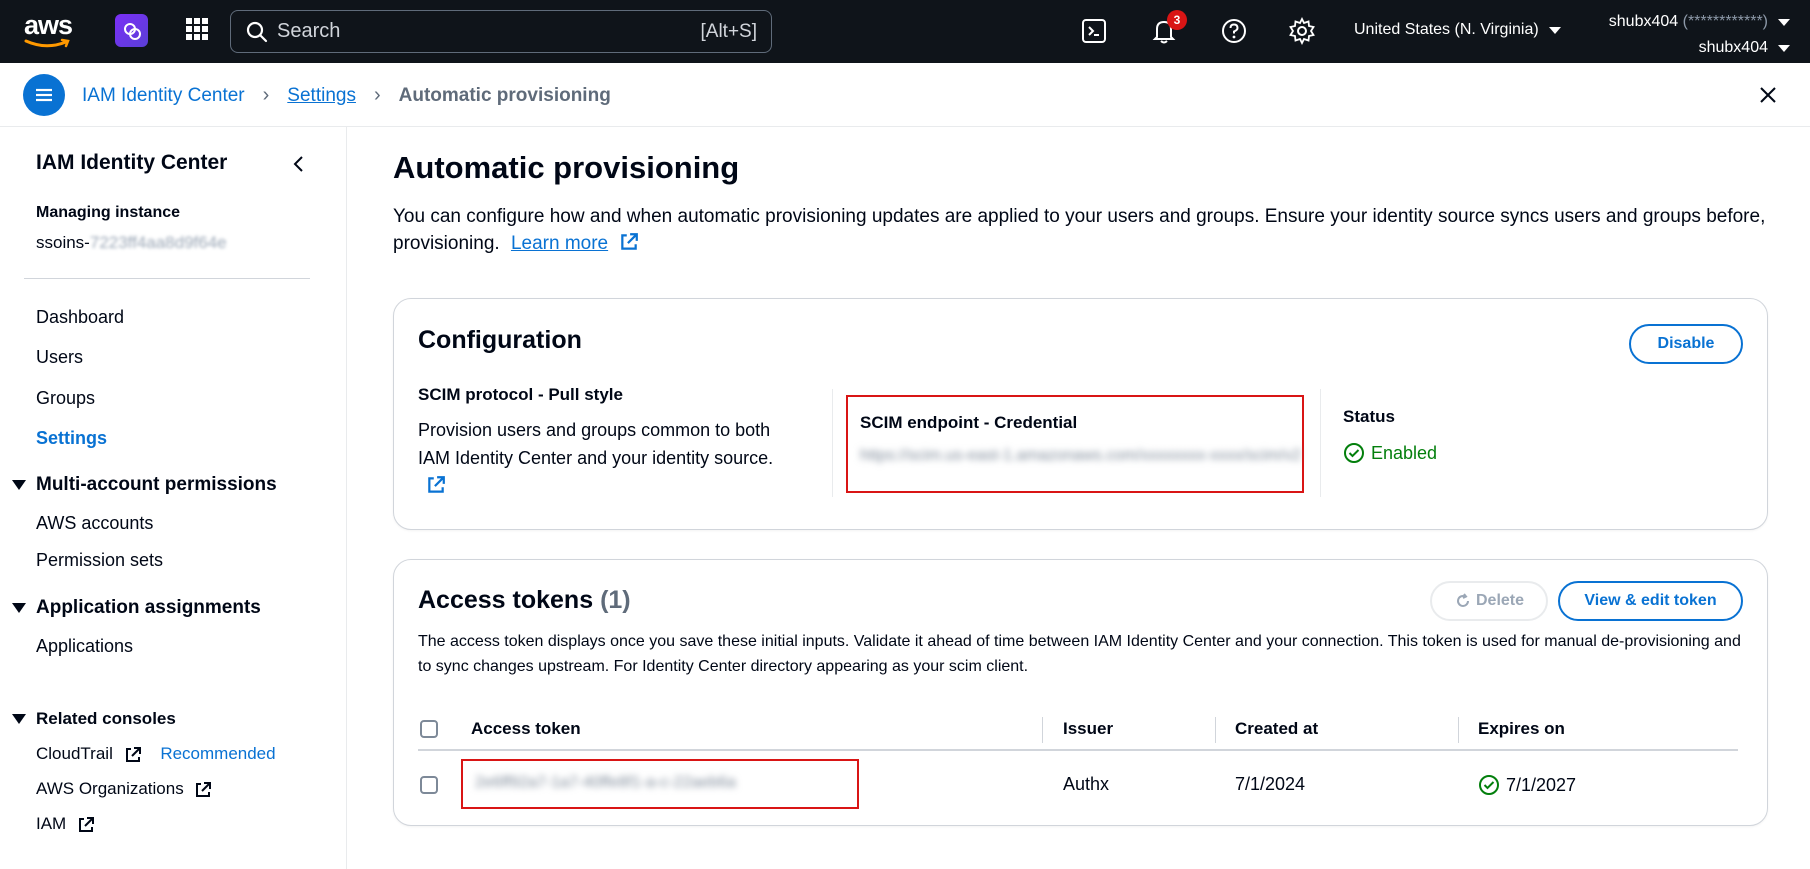 The image size is (1810, 869). What do you see at coordinates (163, 96) in the screenshot?
I see `breadcrumb-iam-identity-center: IAM Identity Center` at bounding box center [163, 96].